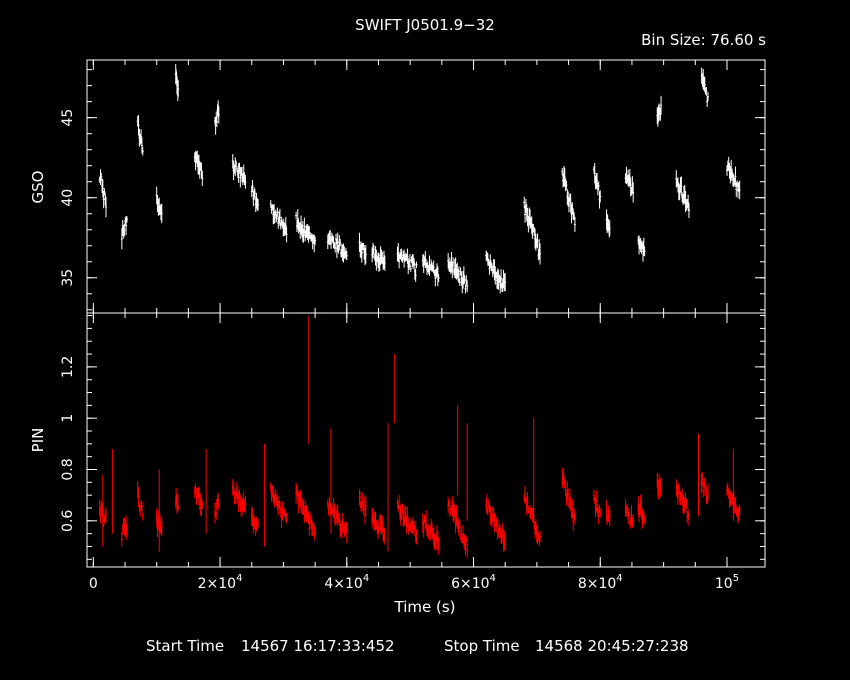 This screenshot has width=850, height=680. I want to click on x-tick-label-base: 2×10, so click(217, 584).